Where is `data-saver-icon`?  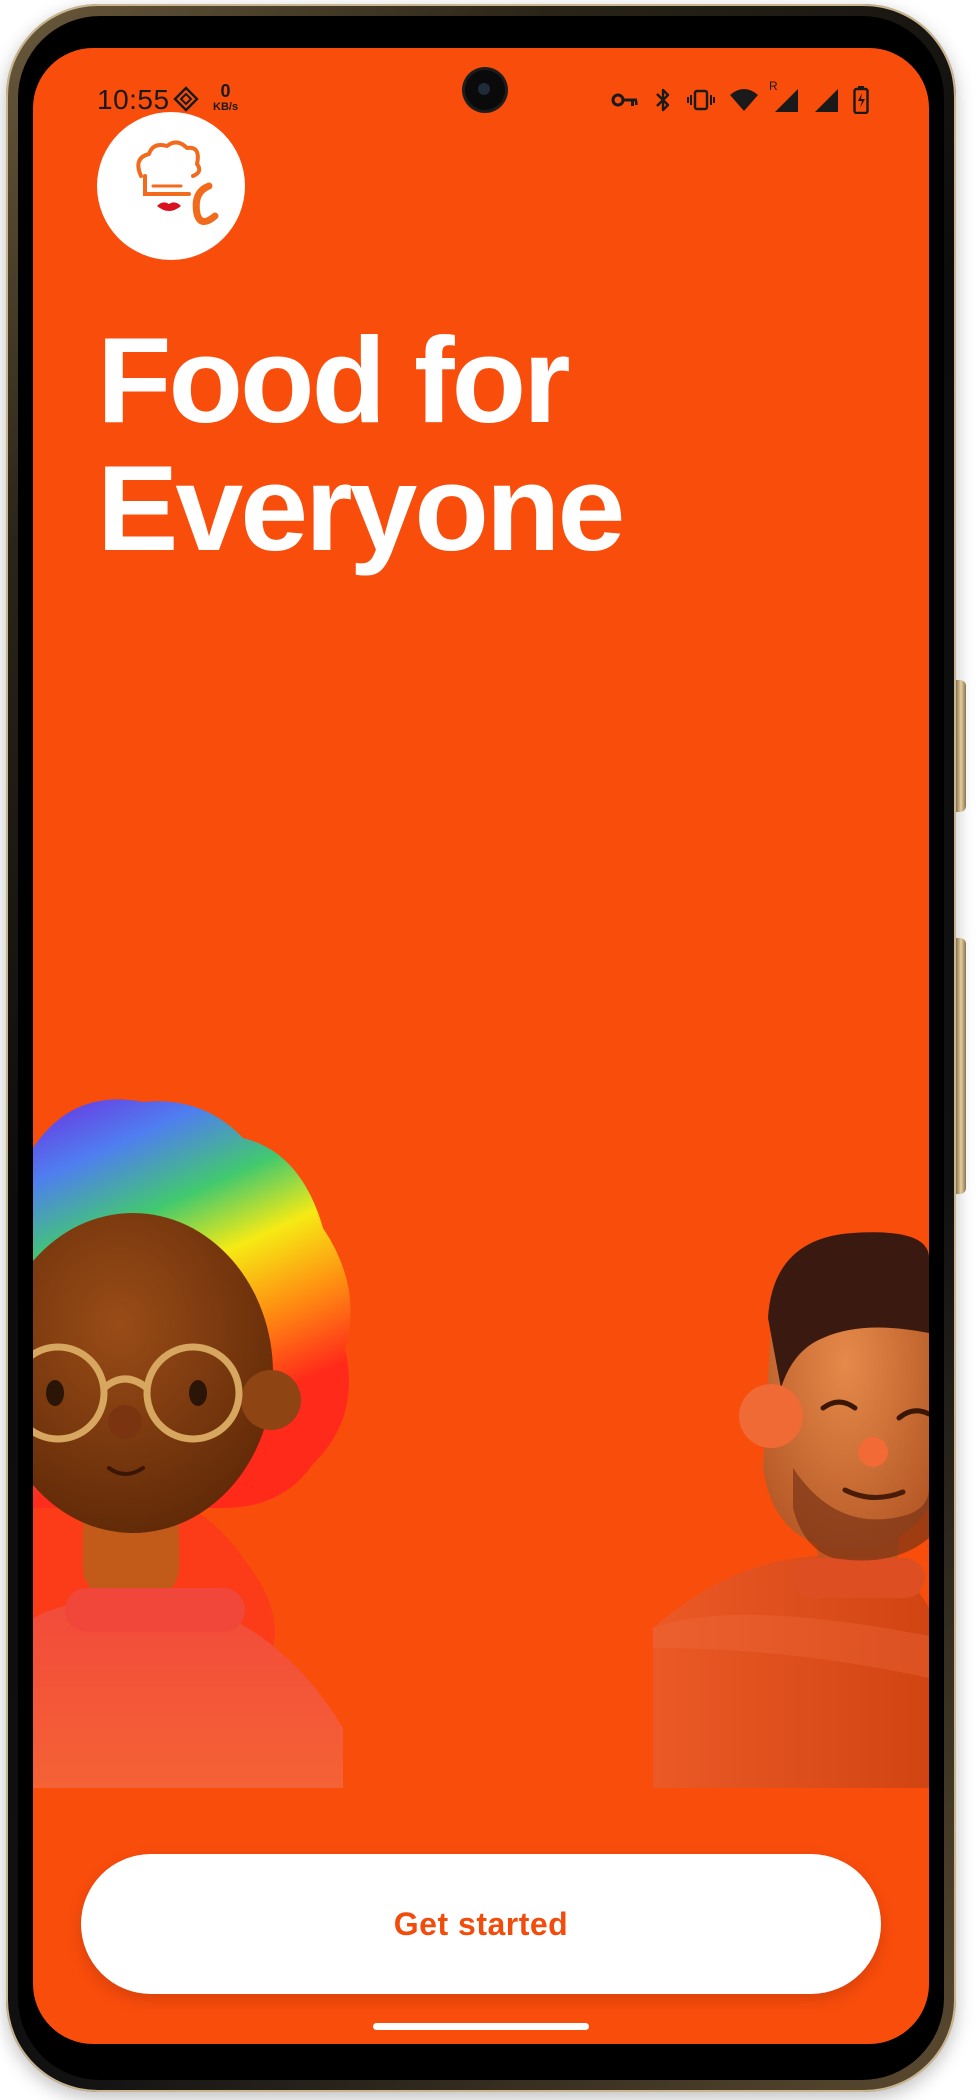 data-saver-icon is located at coordinates (186, 99).